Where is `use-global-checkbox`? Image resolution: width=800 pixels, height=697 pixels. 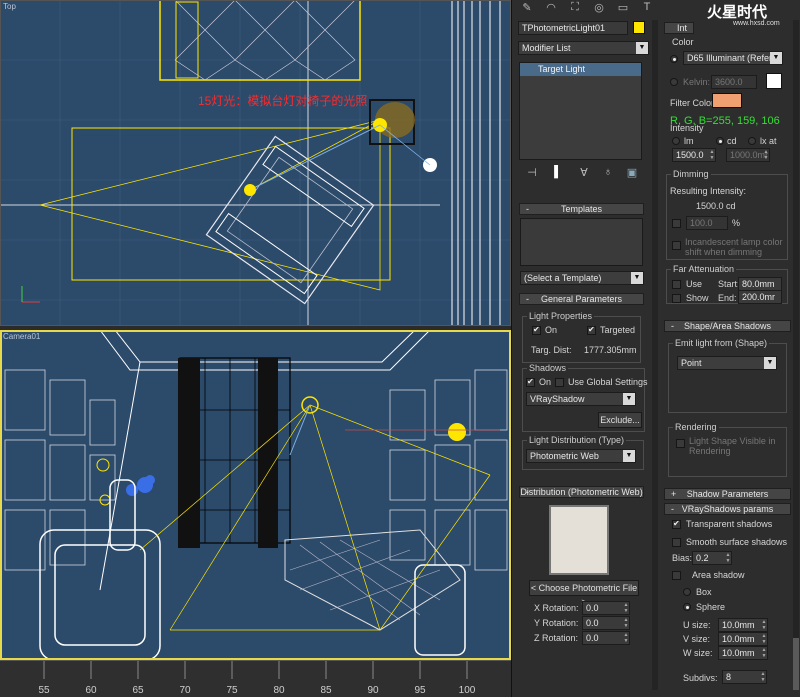
use-global-checkbox is located at coordinates (559, 382).